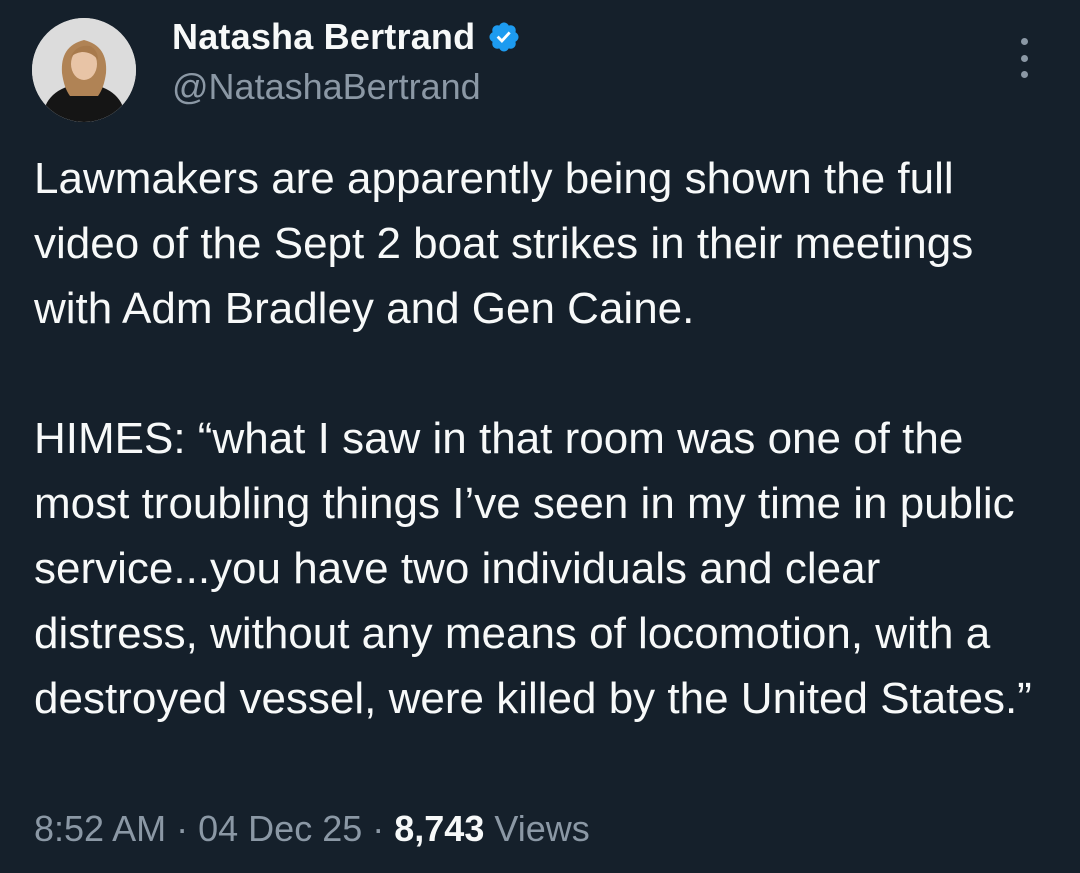  What do you see at coordinates (542, 828) in the screenshot?
I see `views-label: Views` at bounding box center [542, 828].